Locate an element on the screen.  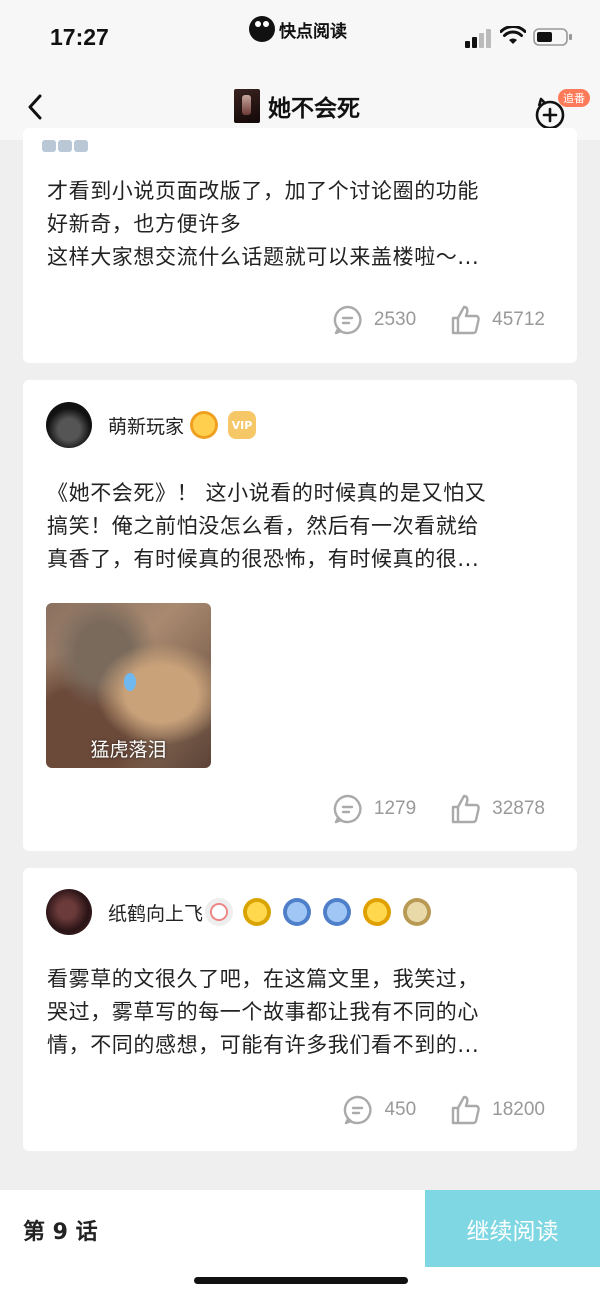
app-name: 快点阅读 is located at coordinates (313, 31).